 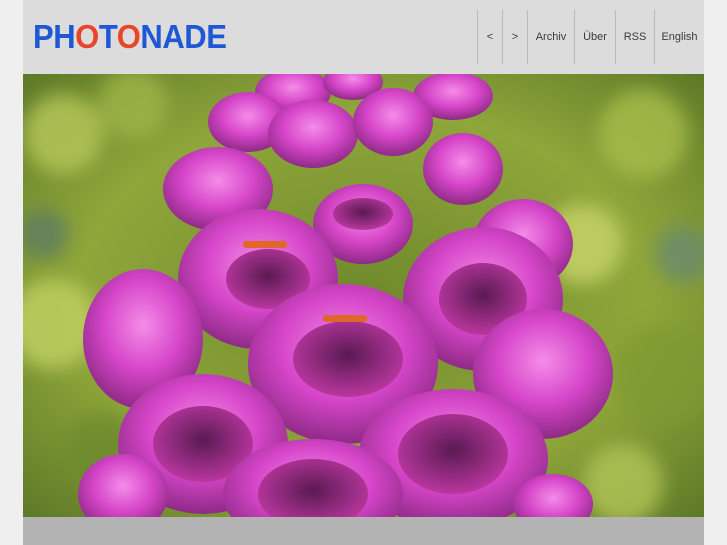 What do you see at coordinates (363, 37) in the screenshot?
I see `site-header: PHOTONADE < > Archiv Über RSS English` at bounding box center [363, 37].